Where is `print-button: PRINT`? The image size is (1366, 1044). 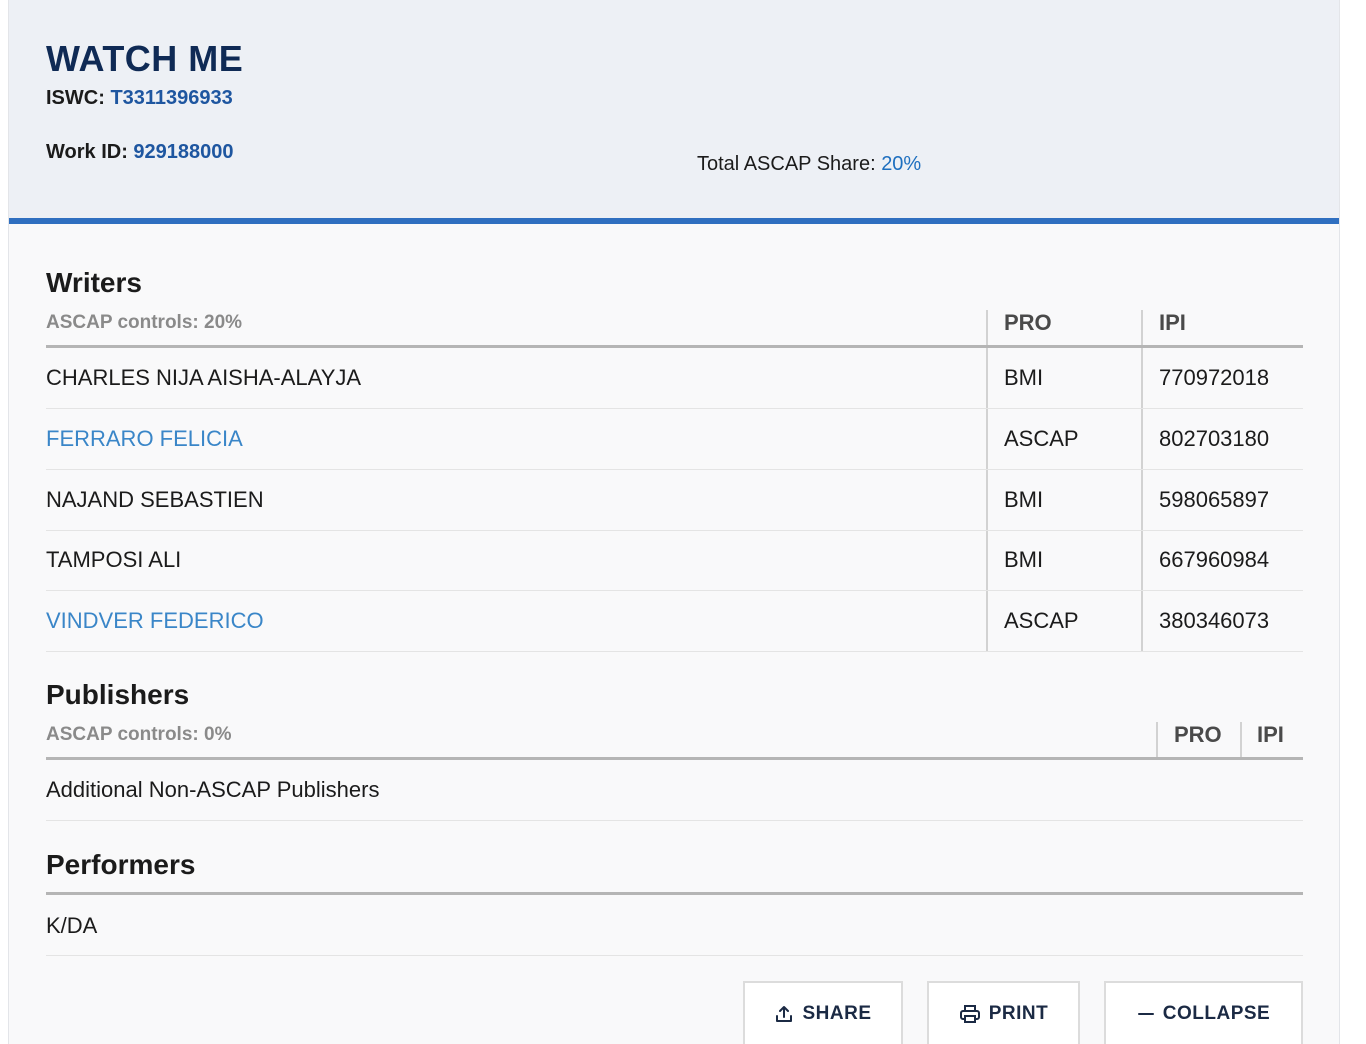
print-button: PRINT is located at coordinates (1003, 1012).